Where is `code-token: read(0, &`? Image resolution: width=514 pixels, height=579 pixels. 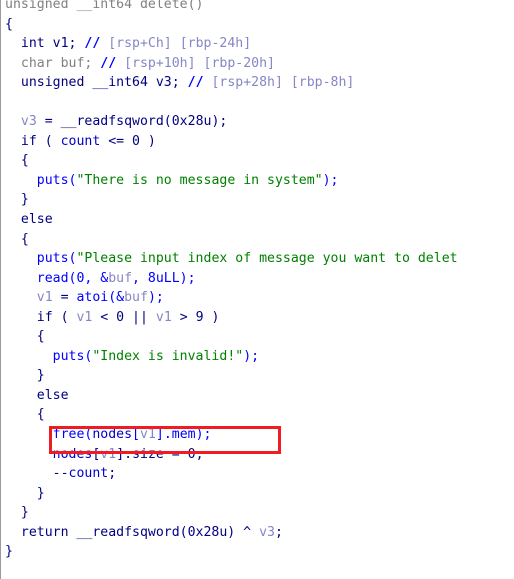 code-token: read(0, & is located at coordinates (57, 278).